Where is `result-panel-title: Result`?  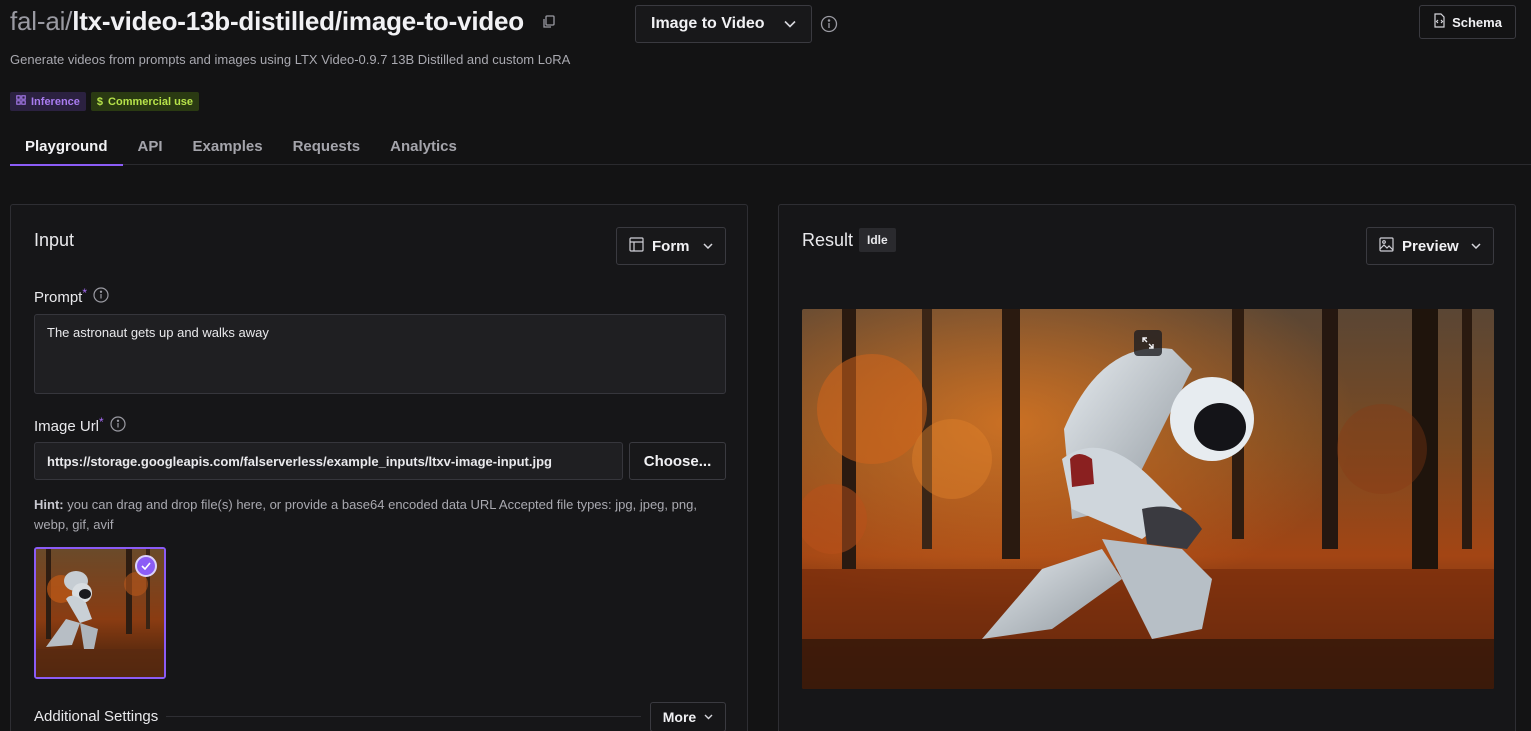 result-panel-title: Result is located at coordinates (828, 240).